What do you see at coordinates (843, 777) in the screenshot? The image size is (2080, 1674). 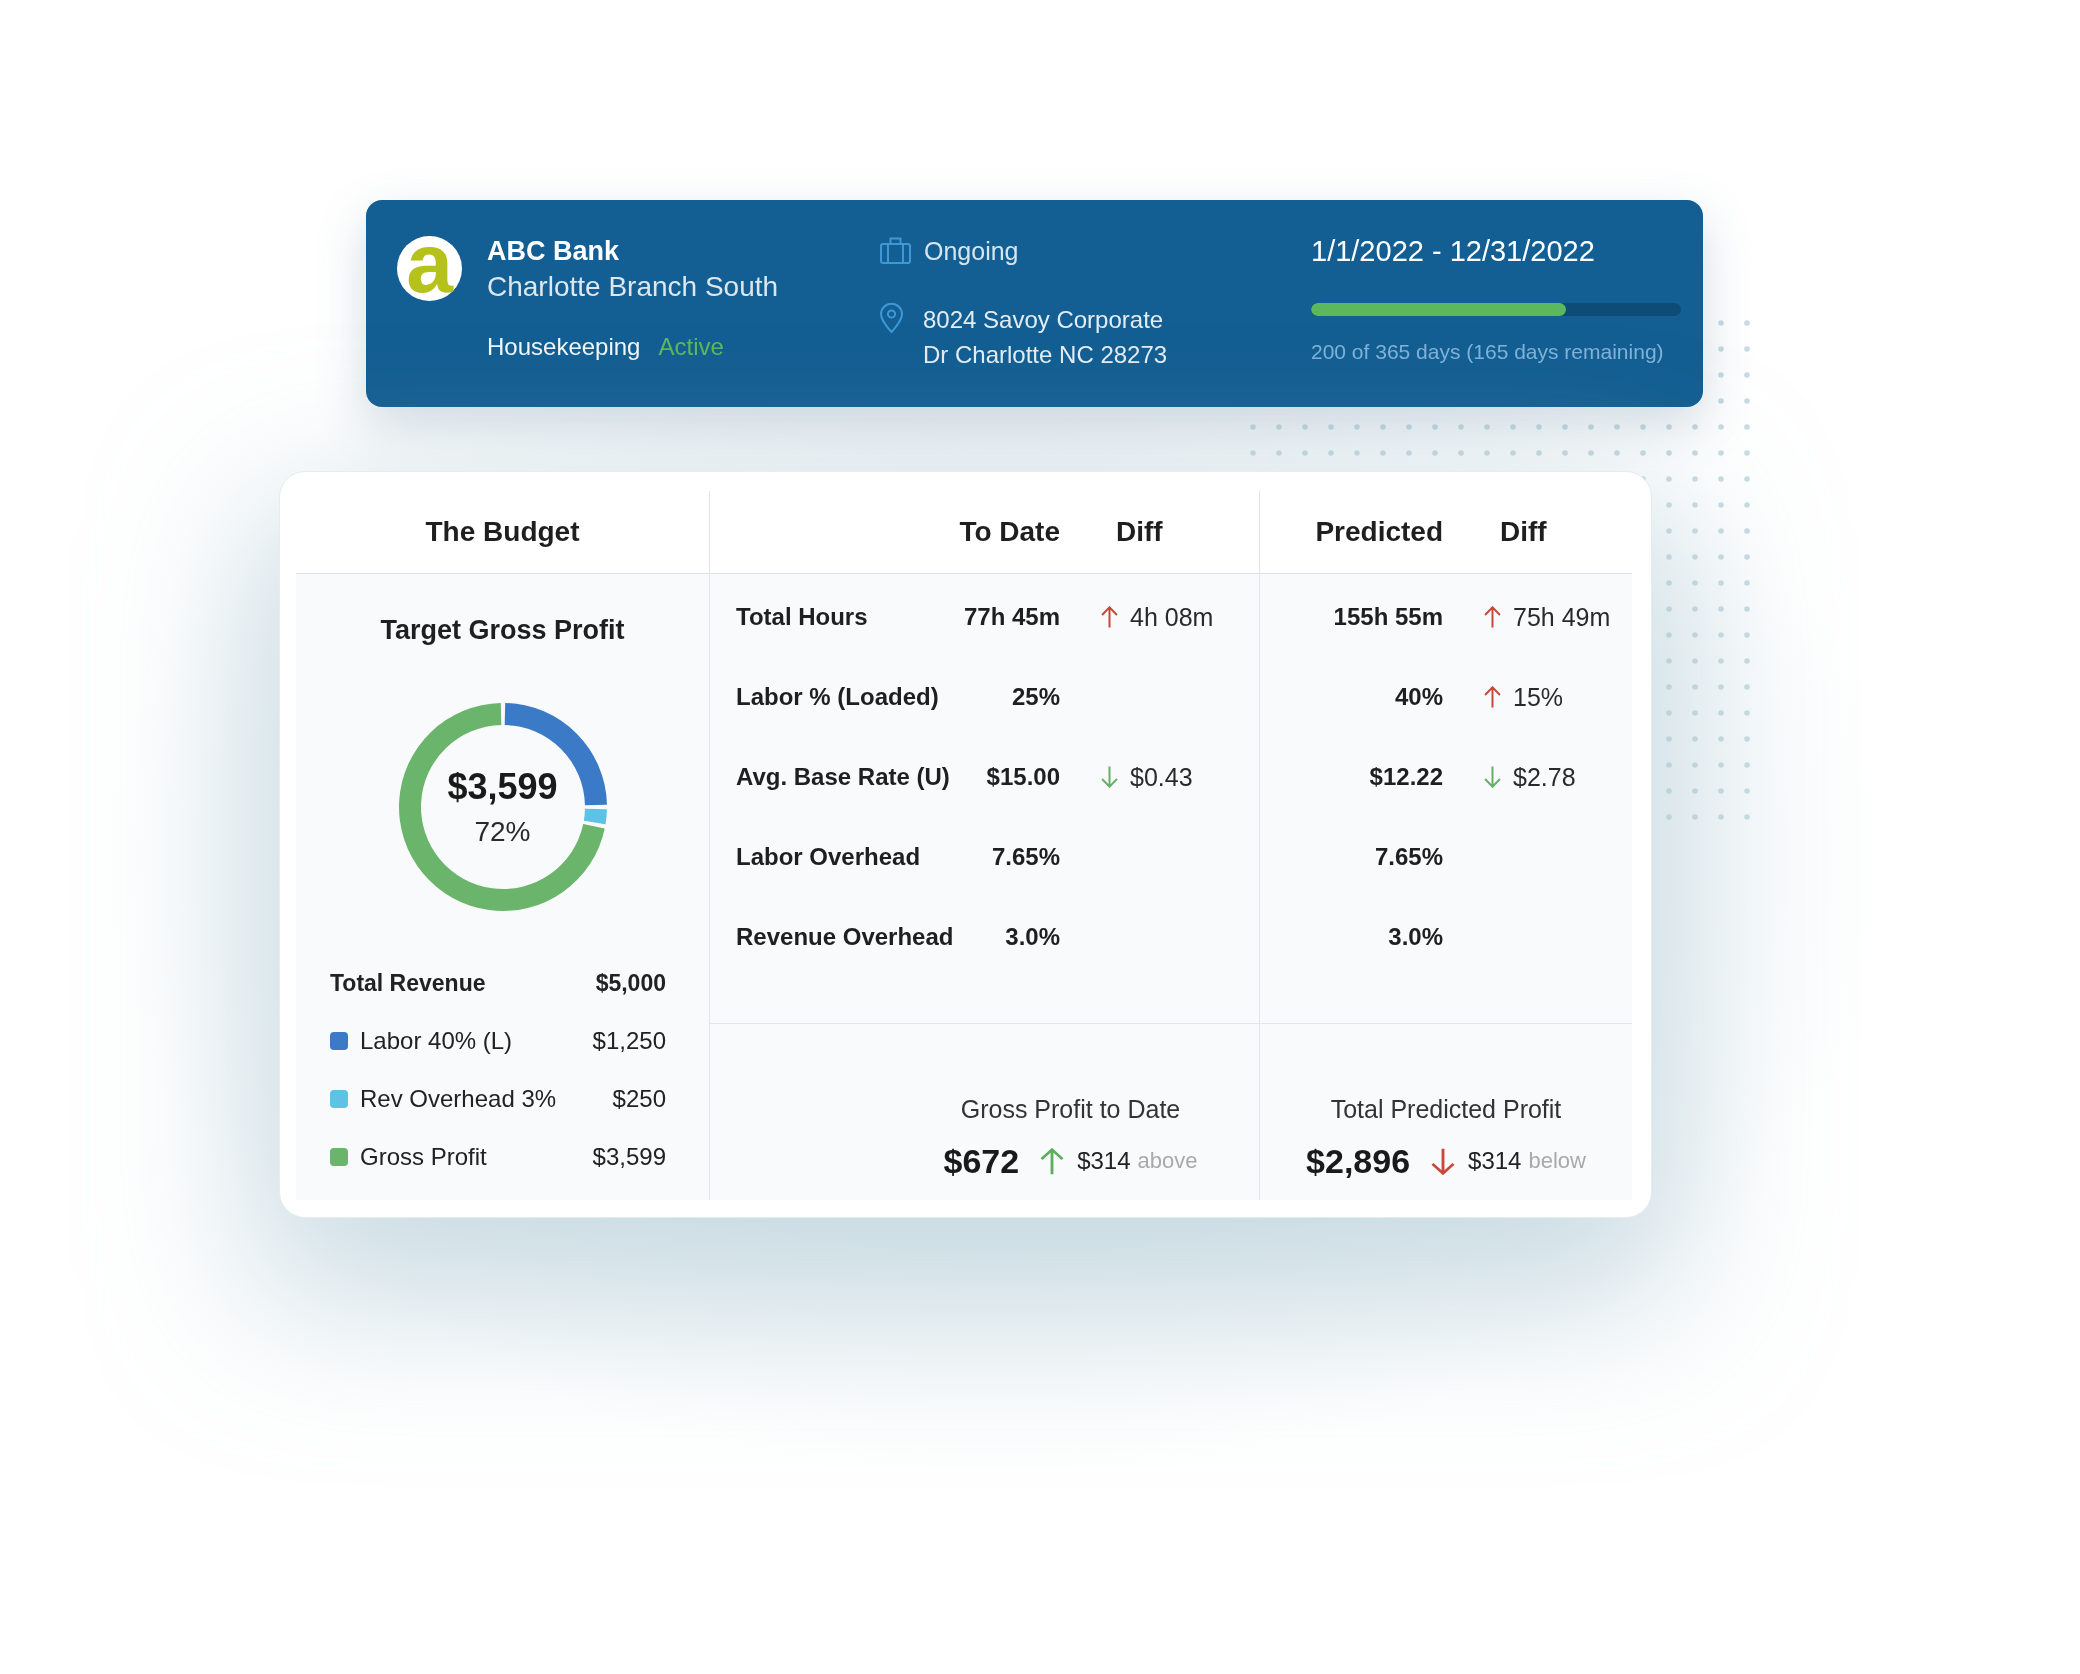 I see `metric-label: Avg. Base Rate (U)` at bounding box center [843, 777].